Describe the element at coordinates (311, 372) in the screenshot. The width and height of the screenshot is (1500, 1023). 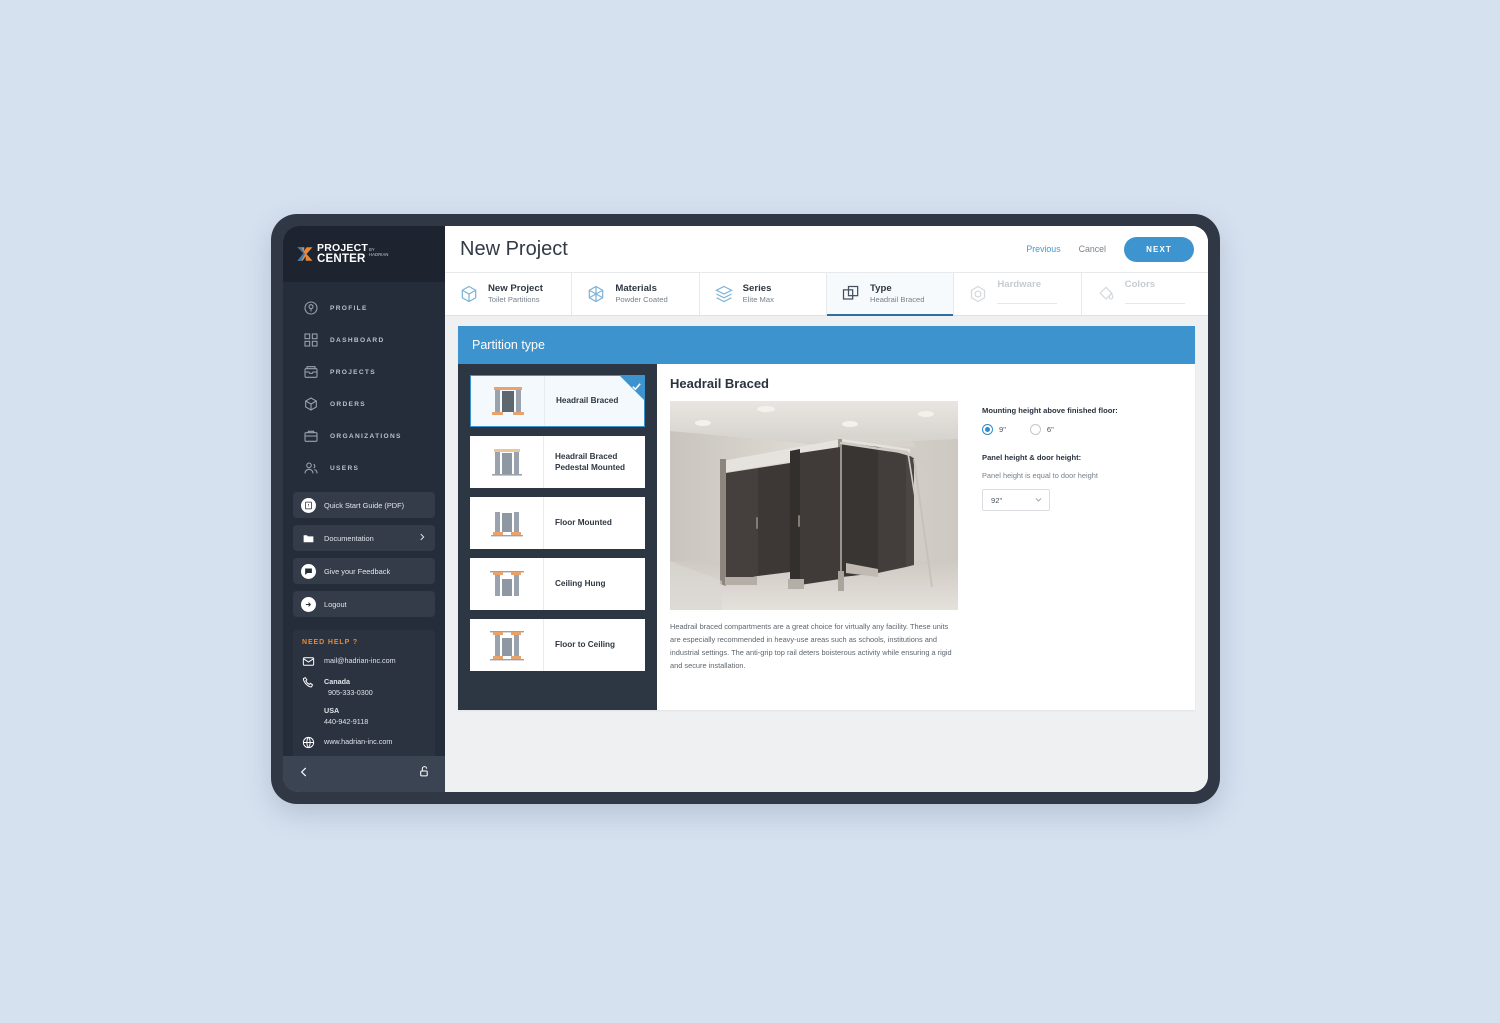
I see `projects-icon` at that location.